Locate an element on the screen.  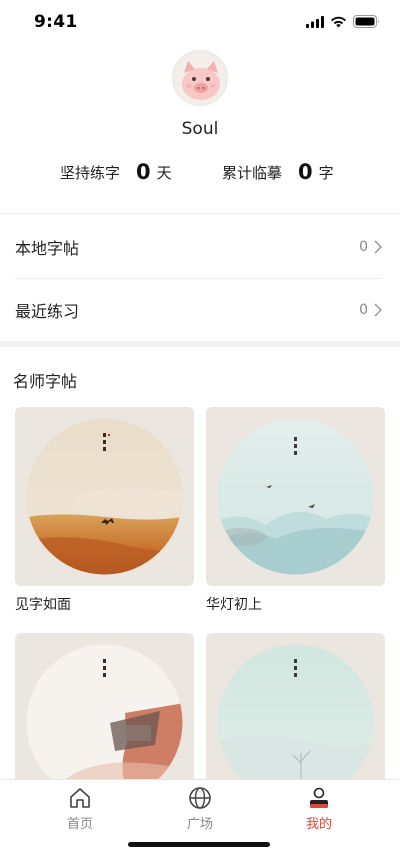
card-caption: 见字如面 is located at coordinates (43, 605).